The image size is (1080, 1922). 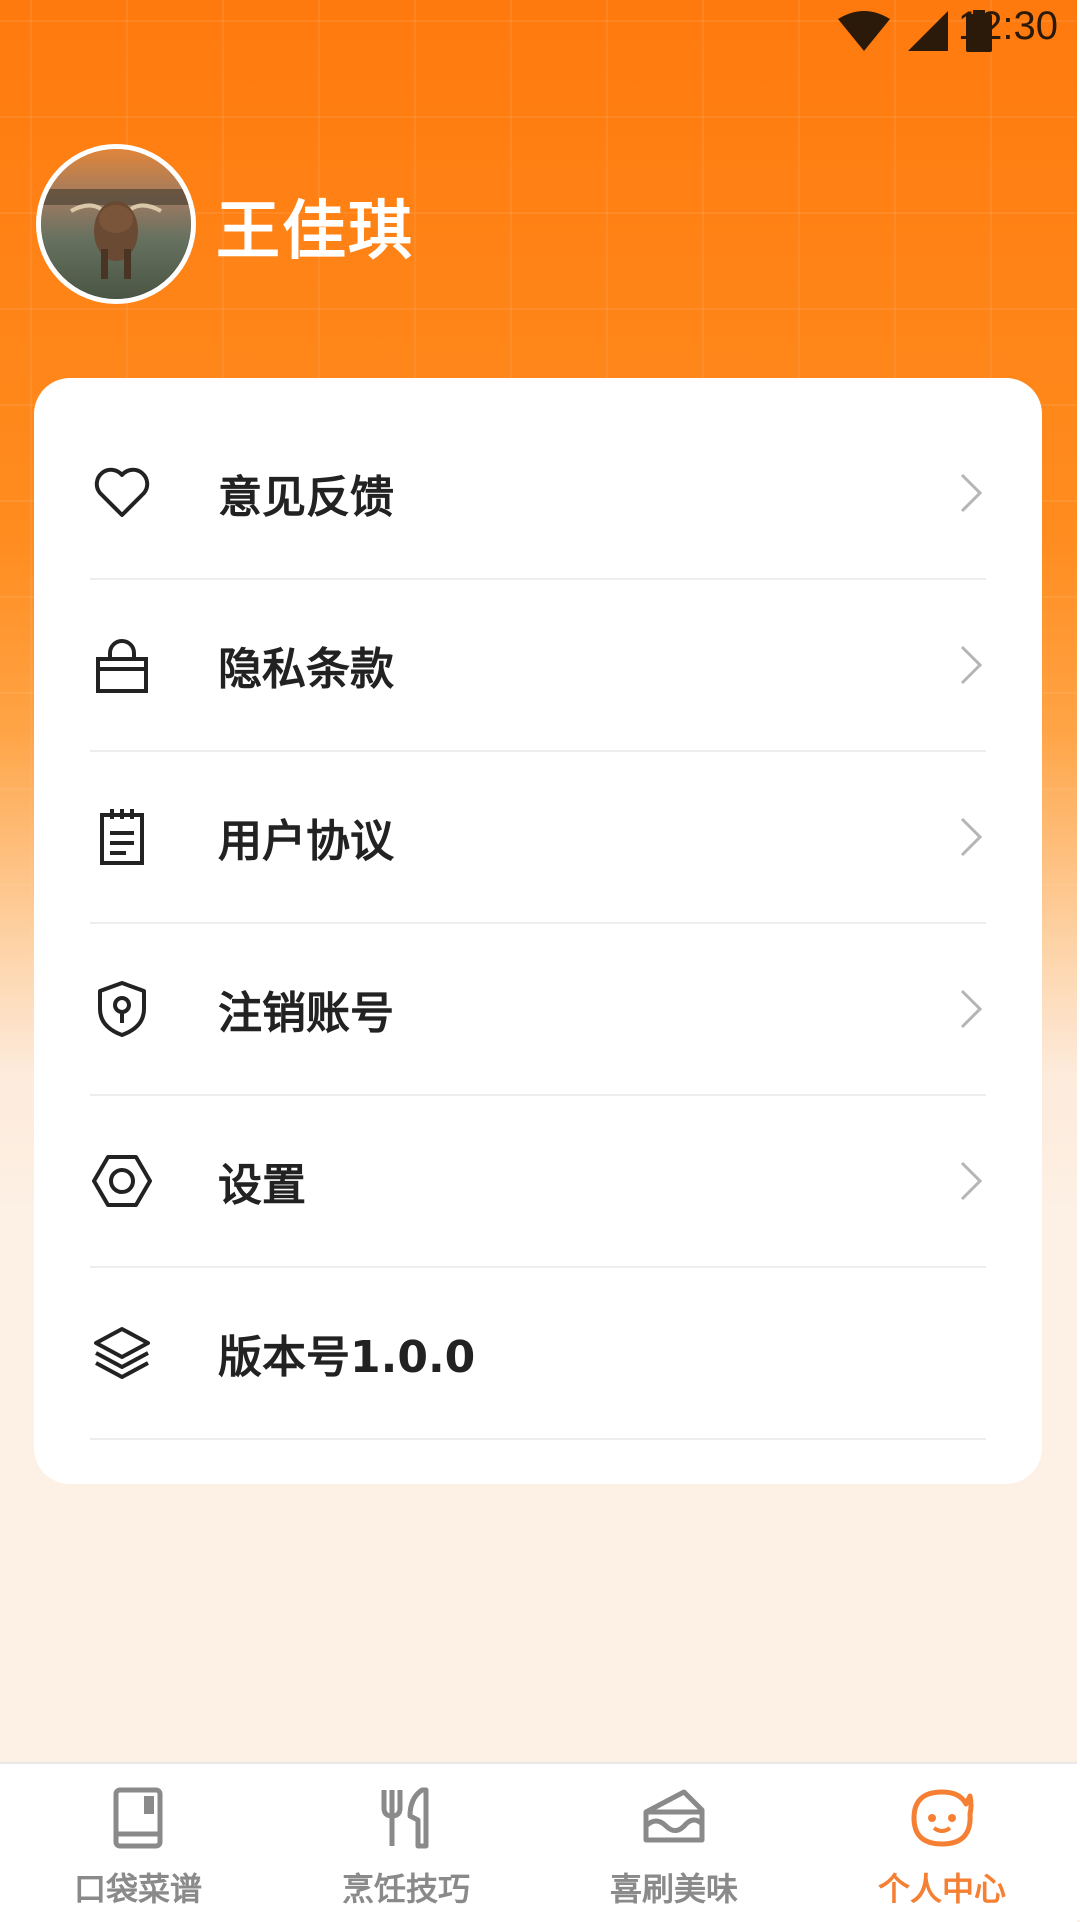 I want to click on avatar, so click(x=116, y=224).